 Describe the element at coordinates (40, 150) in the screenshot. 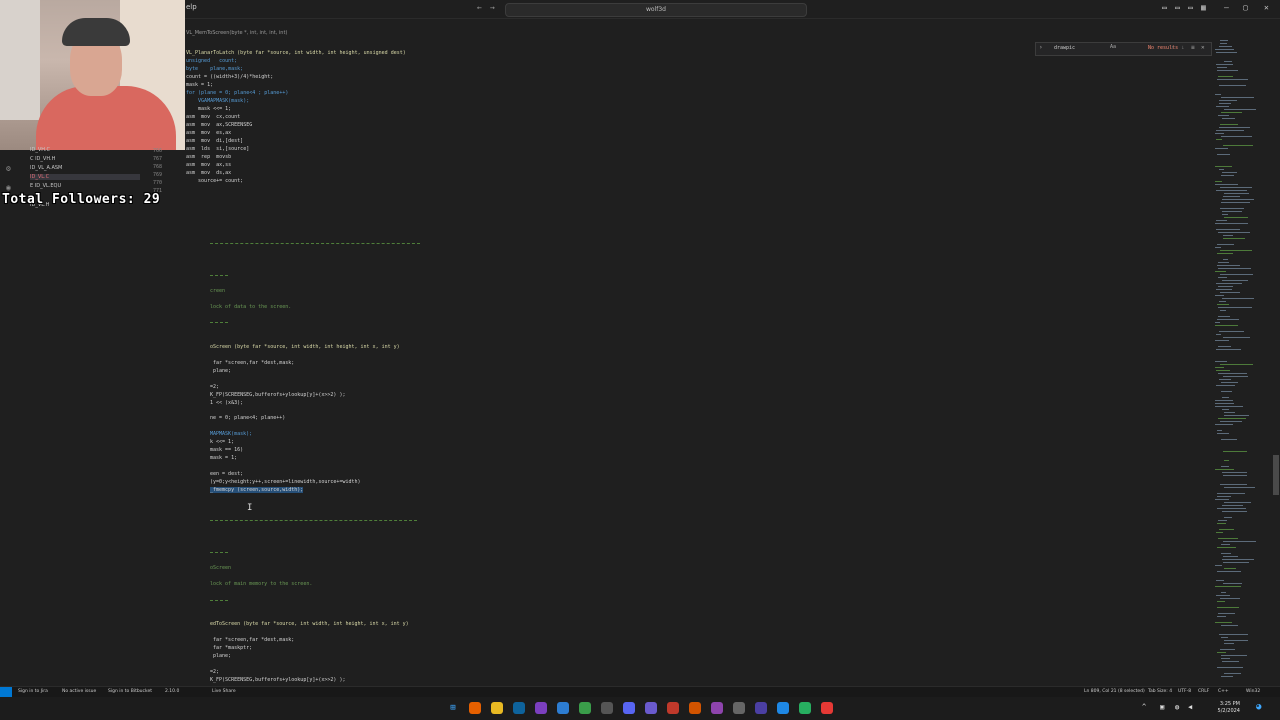

I see `file-item: ID_VH.C` at that location.